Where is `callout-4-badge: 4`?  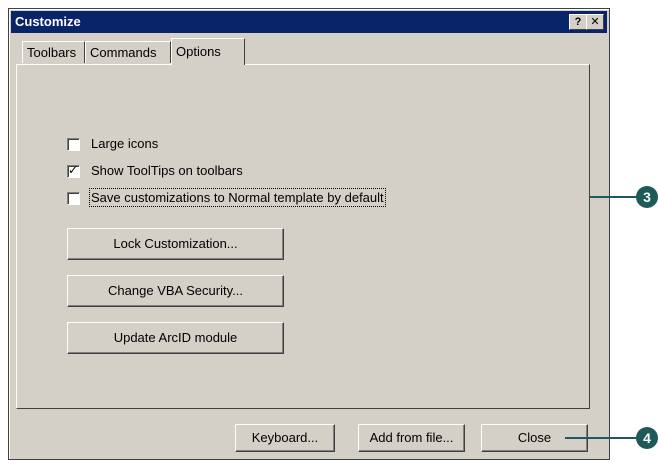 callout-4-badge: 4 is located at coordinates (647, 438).